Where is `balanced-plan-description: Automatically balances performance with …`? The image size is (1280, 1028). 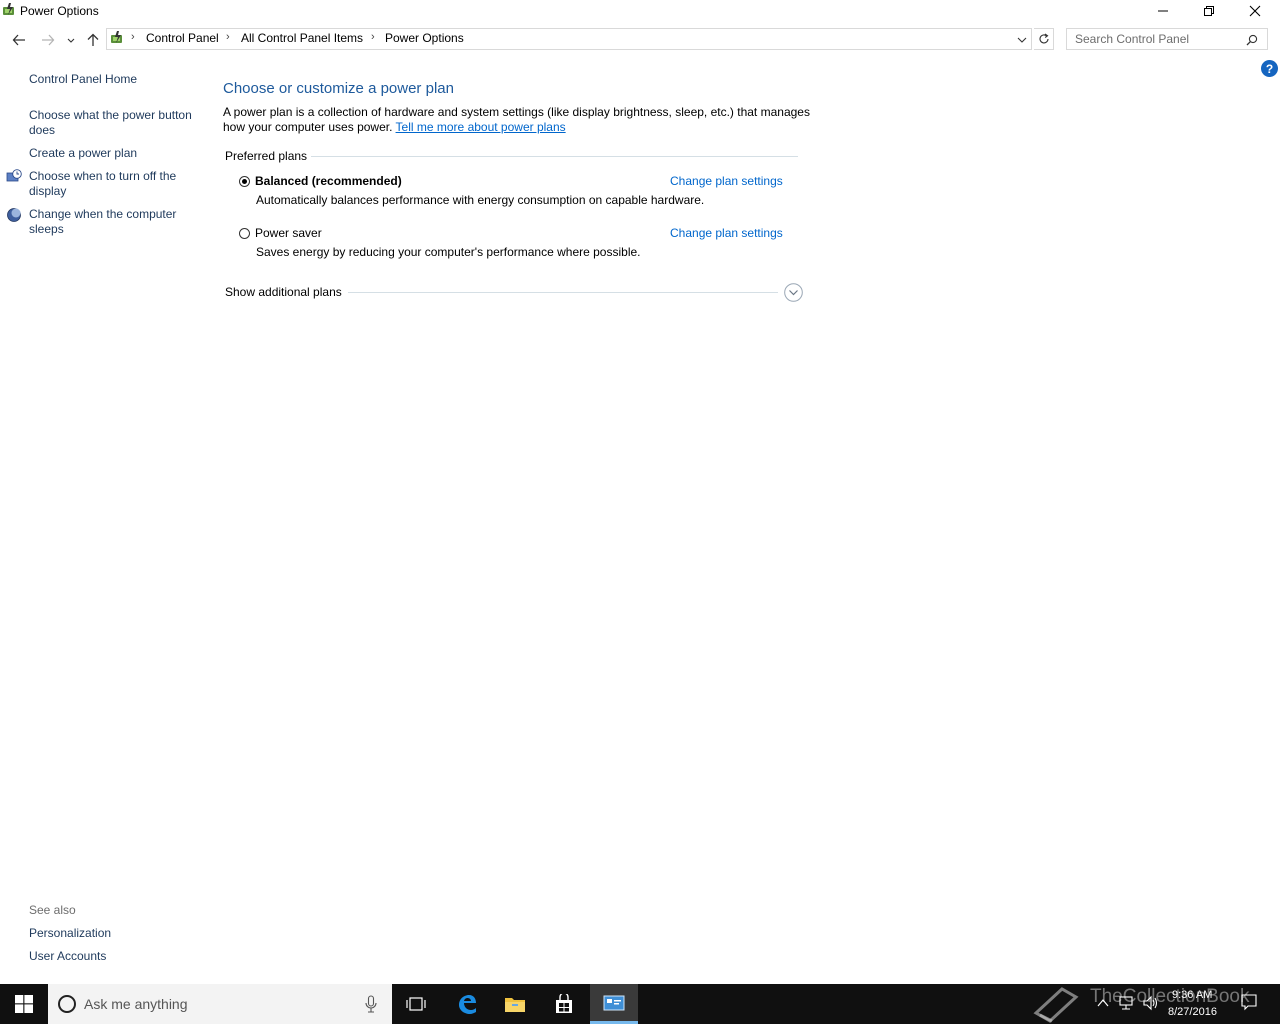
balanced-plan-description: Automatically balances performance with … is located at coordinates (480, 200).